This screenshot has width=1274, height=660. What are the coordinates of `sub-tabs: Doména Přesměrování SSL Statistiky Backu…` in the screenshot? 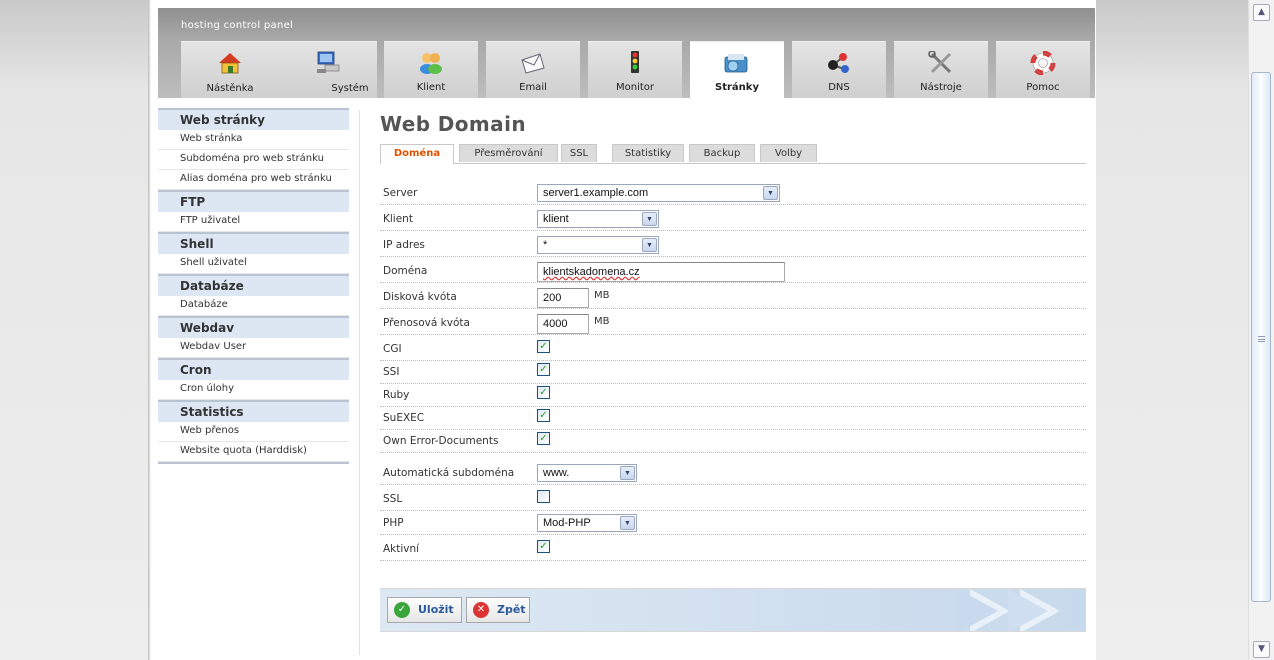 It's located at (733, 154).